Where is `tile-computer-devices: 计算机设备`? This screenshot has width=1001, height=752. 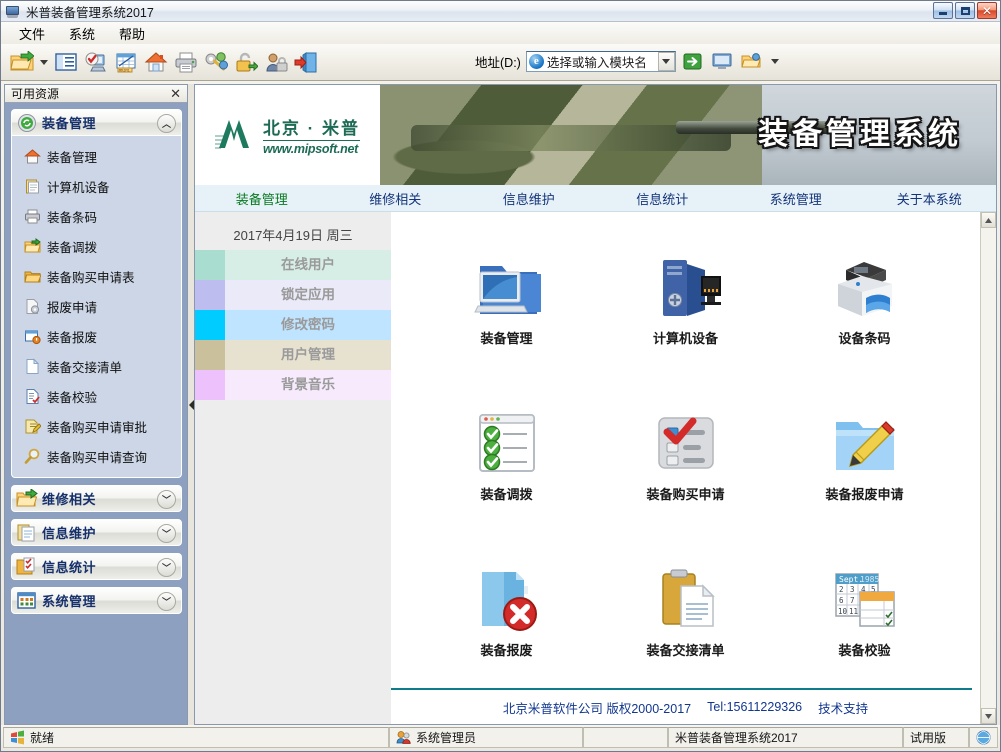
tile-computer-devices: 计算机设备 is located at coordinates (686, 298).